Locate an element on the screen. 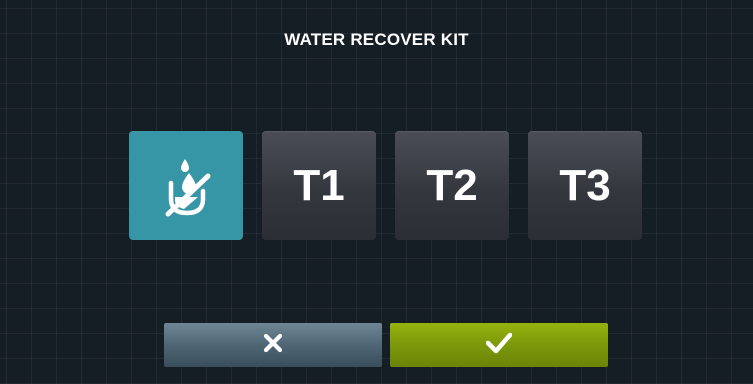 The image size is (753, 384). page-title: WATER RECOVER KIT is located at coordinates (376, 39).